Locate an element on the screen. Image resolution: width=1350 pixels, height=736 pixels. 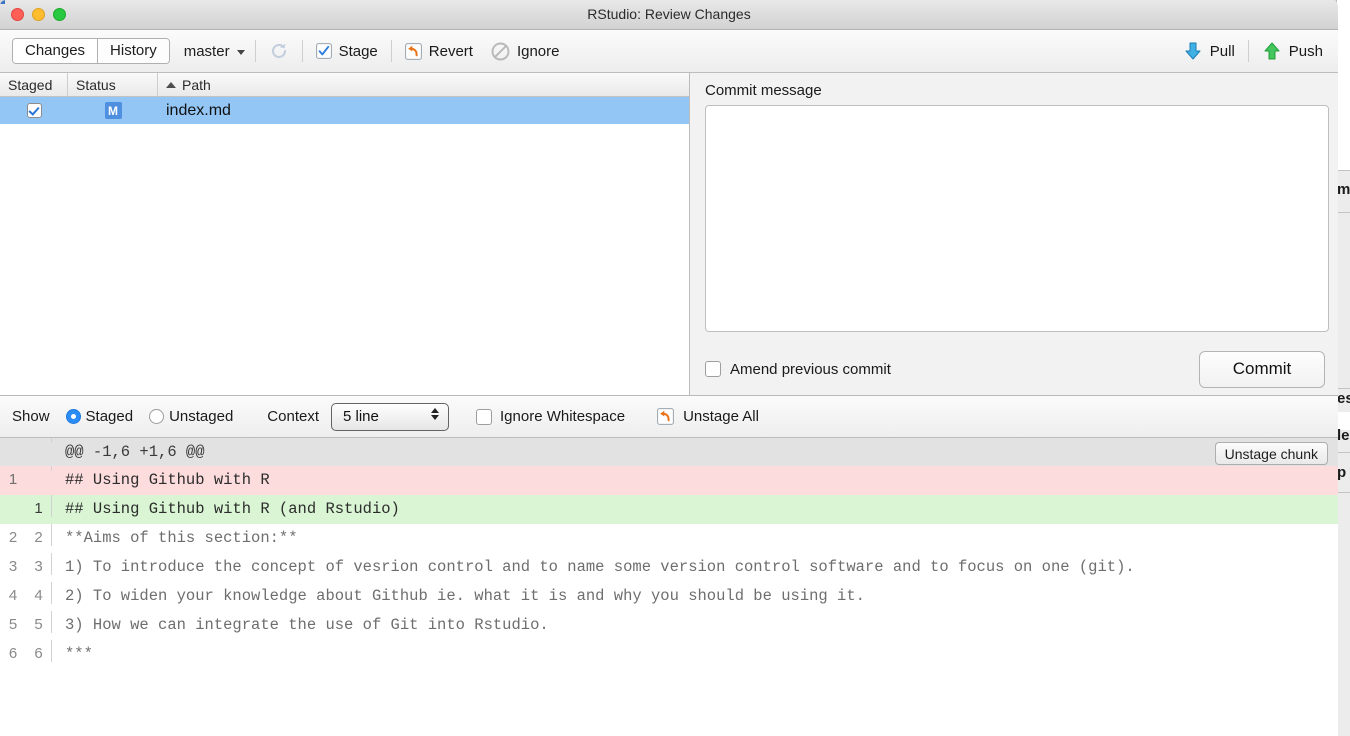
tab-history: History is located at coordinates (133, 51).